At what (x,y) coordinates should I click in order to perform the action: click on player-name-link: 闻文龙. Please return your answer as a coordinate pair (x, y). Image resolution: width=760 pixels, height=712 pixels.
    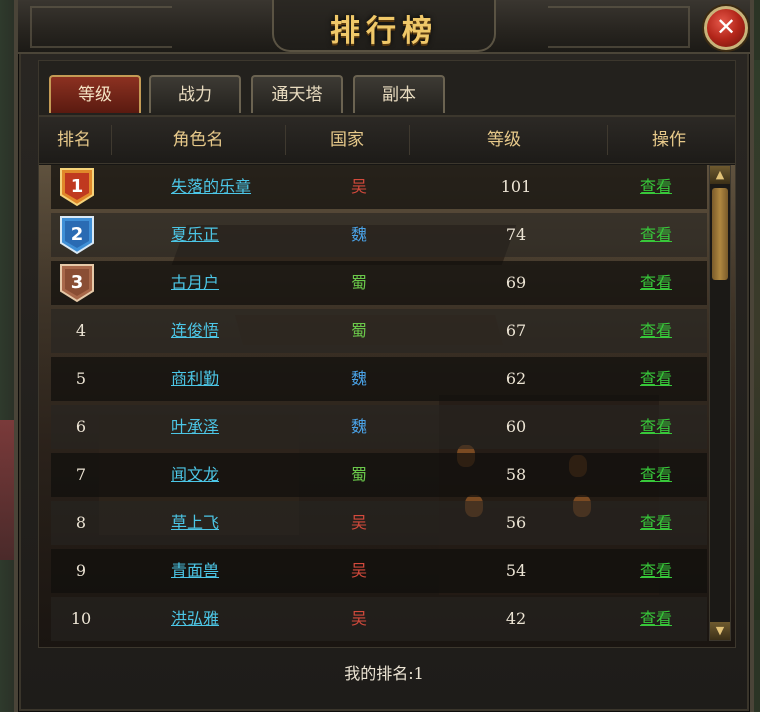
    Looking at the image, I should click on (195, 474).